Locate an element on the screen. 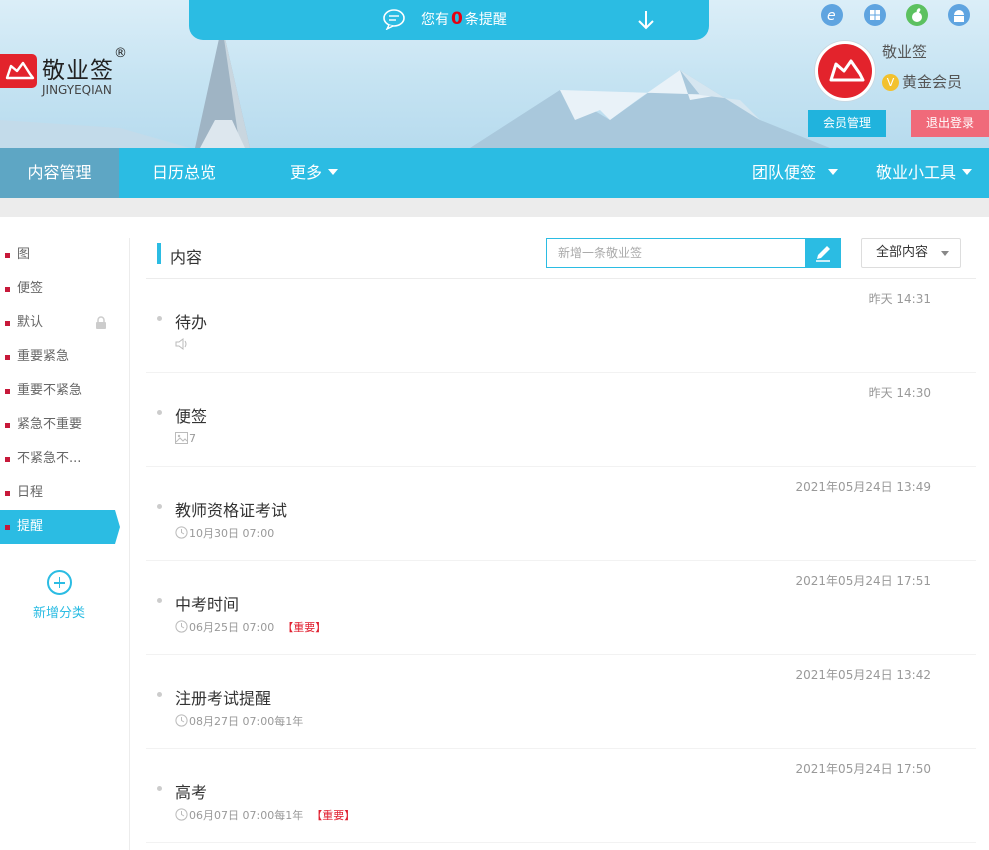 The width and height of the screenshot is (989, 850). new-note-input: 新增一条敬业签 is located at coordinates (676, 253).